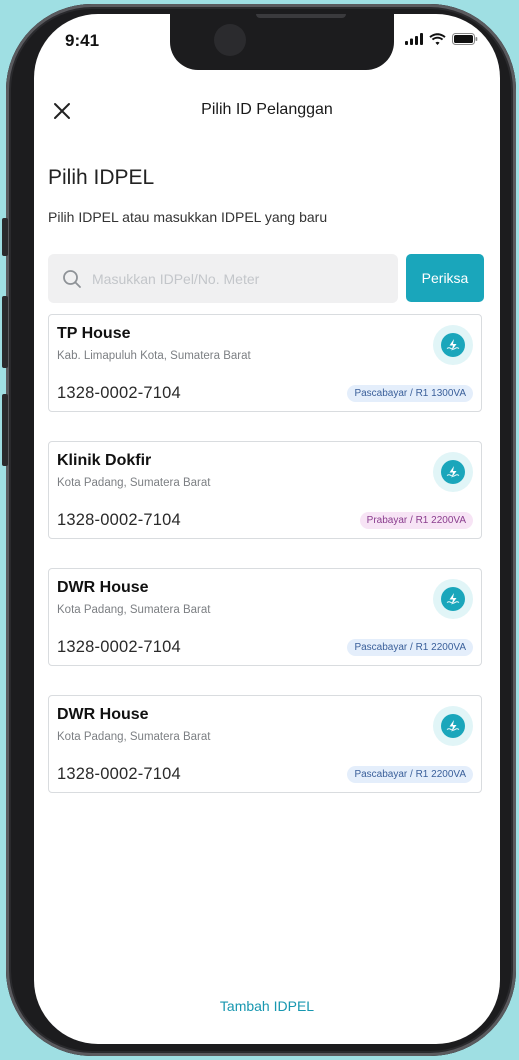 This screenshot has height=1060, width=519. I want to click on notch, so click(282, 42).